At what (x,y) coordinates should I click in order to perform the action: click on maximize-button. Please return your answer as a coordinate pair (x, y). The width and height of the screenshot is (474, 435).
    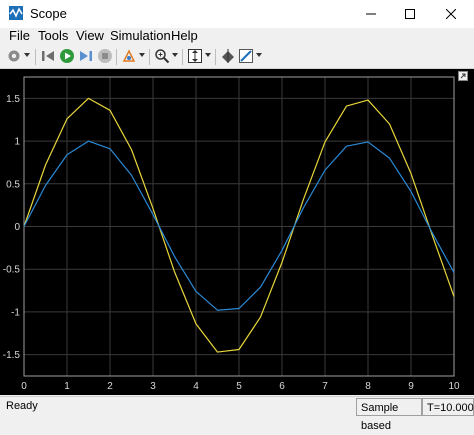
    Looking at the image, I should click on (410, 14).